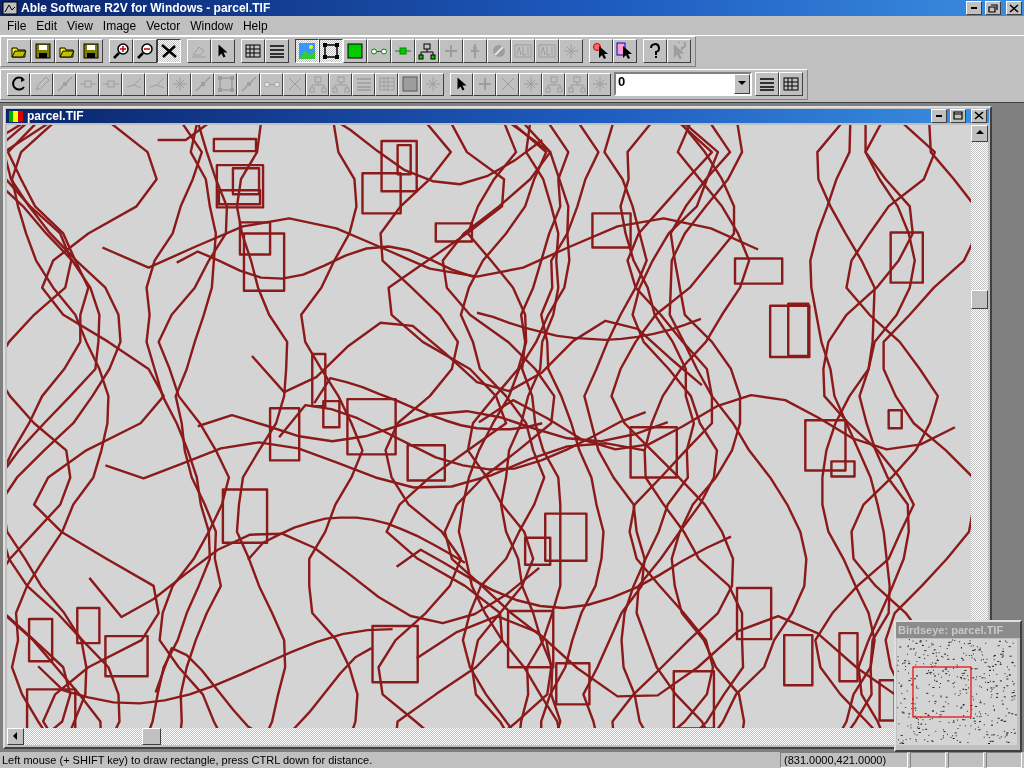 Image resolution: width=1024 pixels, height=768 pixels. I want to click on birdseye-title: Birdseye: parcel.TIF, so click(958, 629).